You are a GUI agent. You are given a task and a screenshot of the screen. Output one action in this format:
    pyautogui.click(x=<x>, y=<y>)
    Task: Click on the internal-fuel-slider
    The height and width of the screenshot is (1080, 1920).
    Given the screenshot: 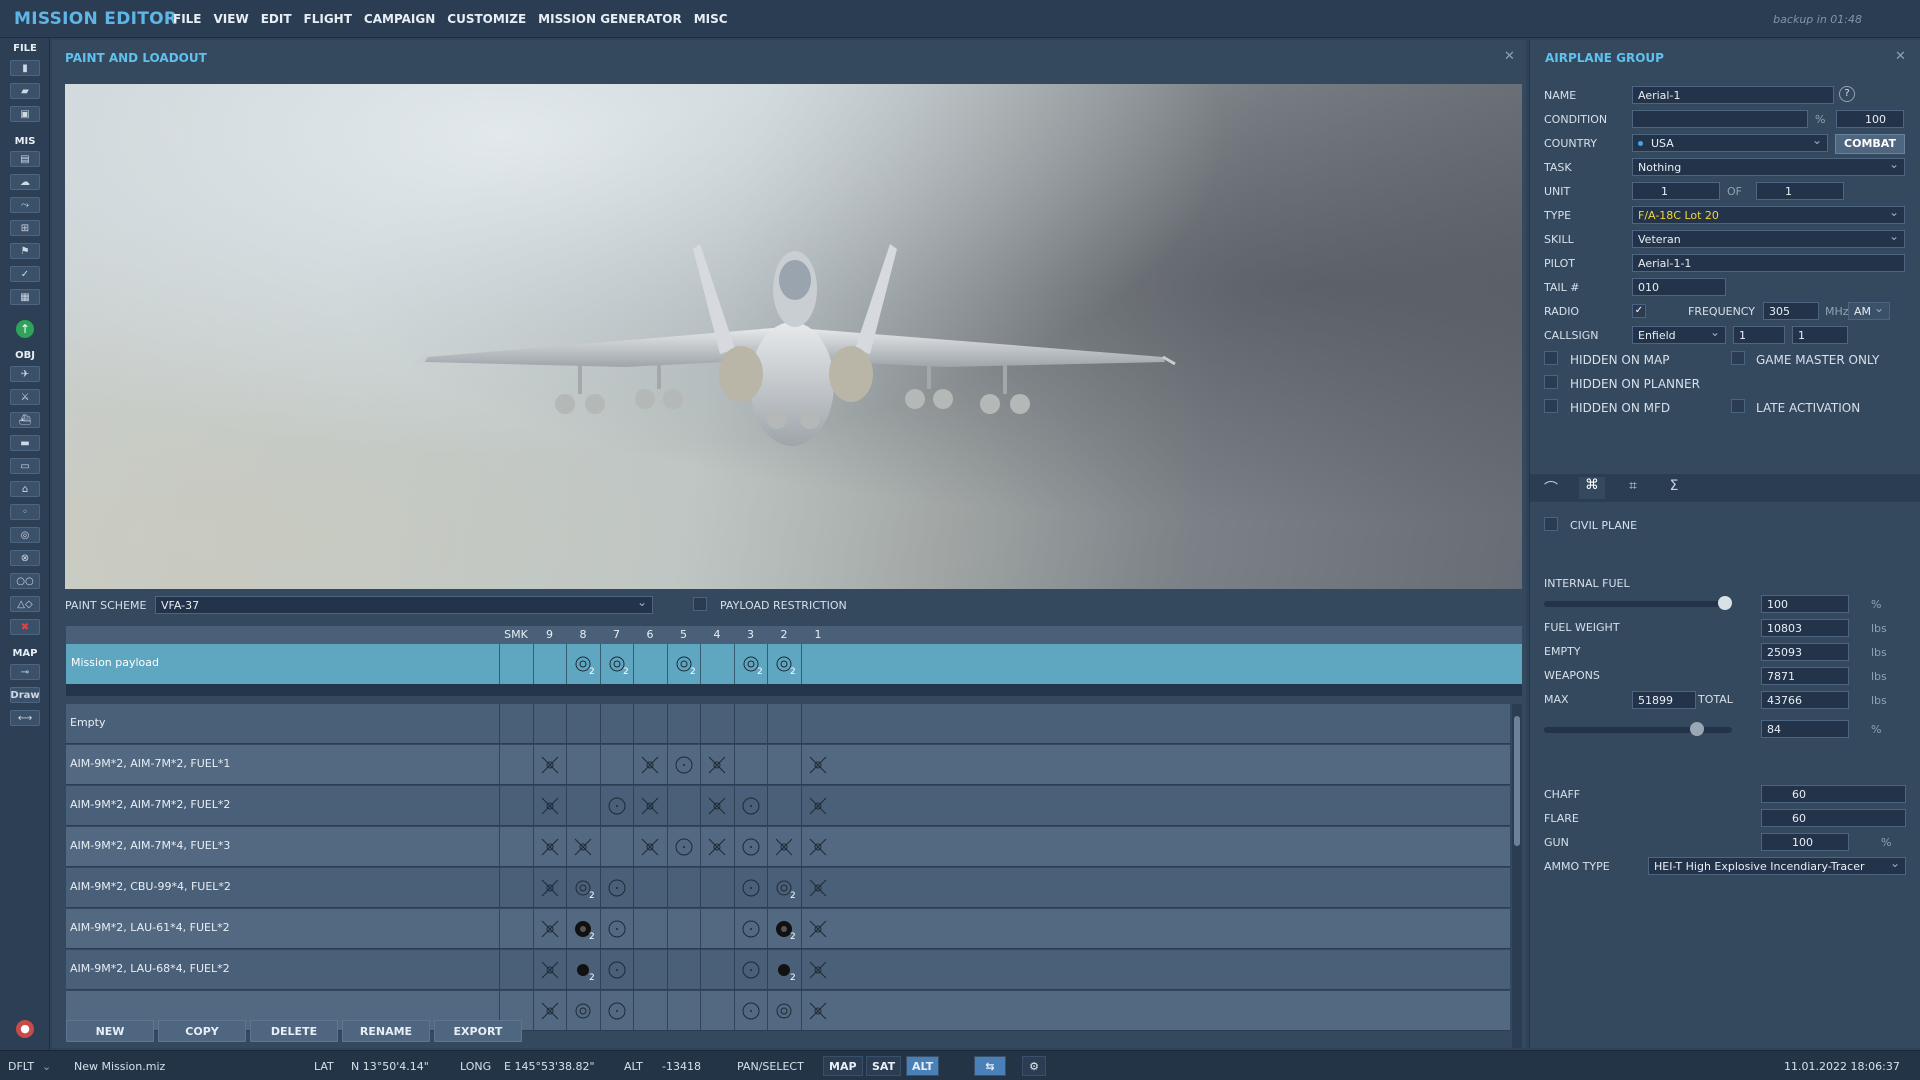 What is the action you would take?
    pyautogui.click(x=1638, y=603)
    